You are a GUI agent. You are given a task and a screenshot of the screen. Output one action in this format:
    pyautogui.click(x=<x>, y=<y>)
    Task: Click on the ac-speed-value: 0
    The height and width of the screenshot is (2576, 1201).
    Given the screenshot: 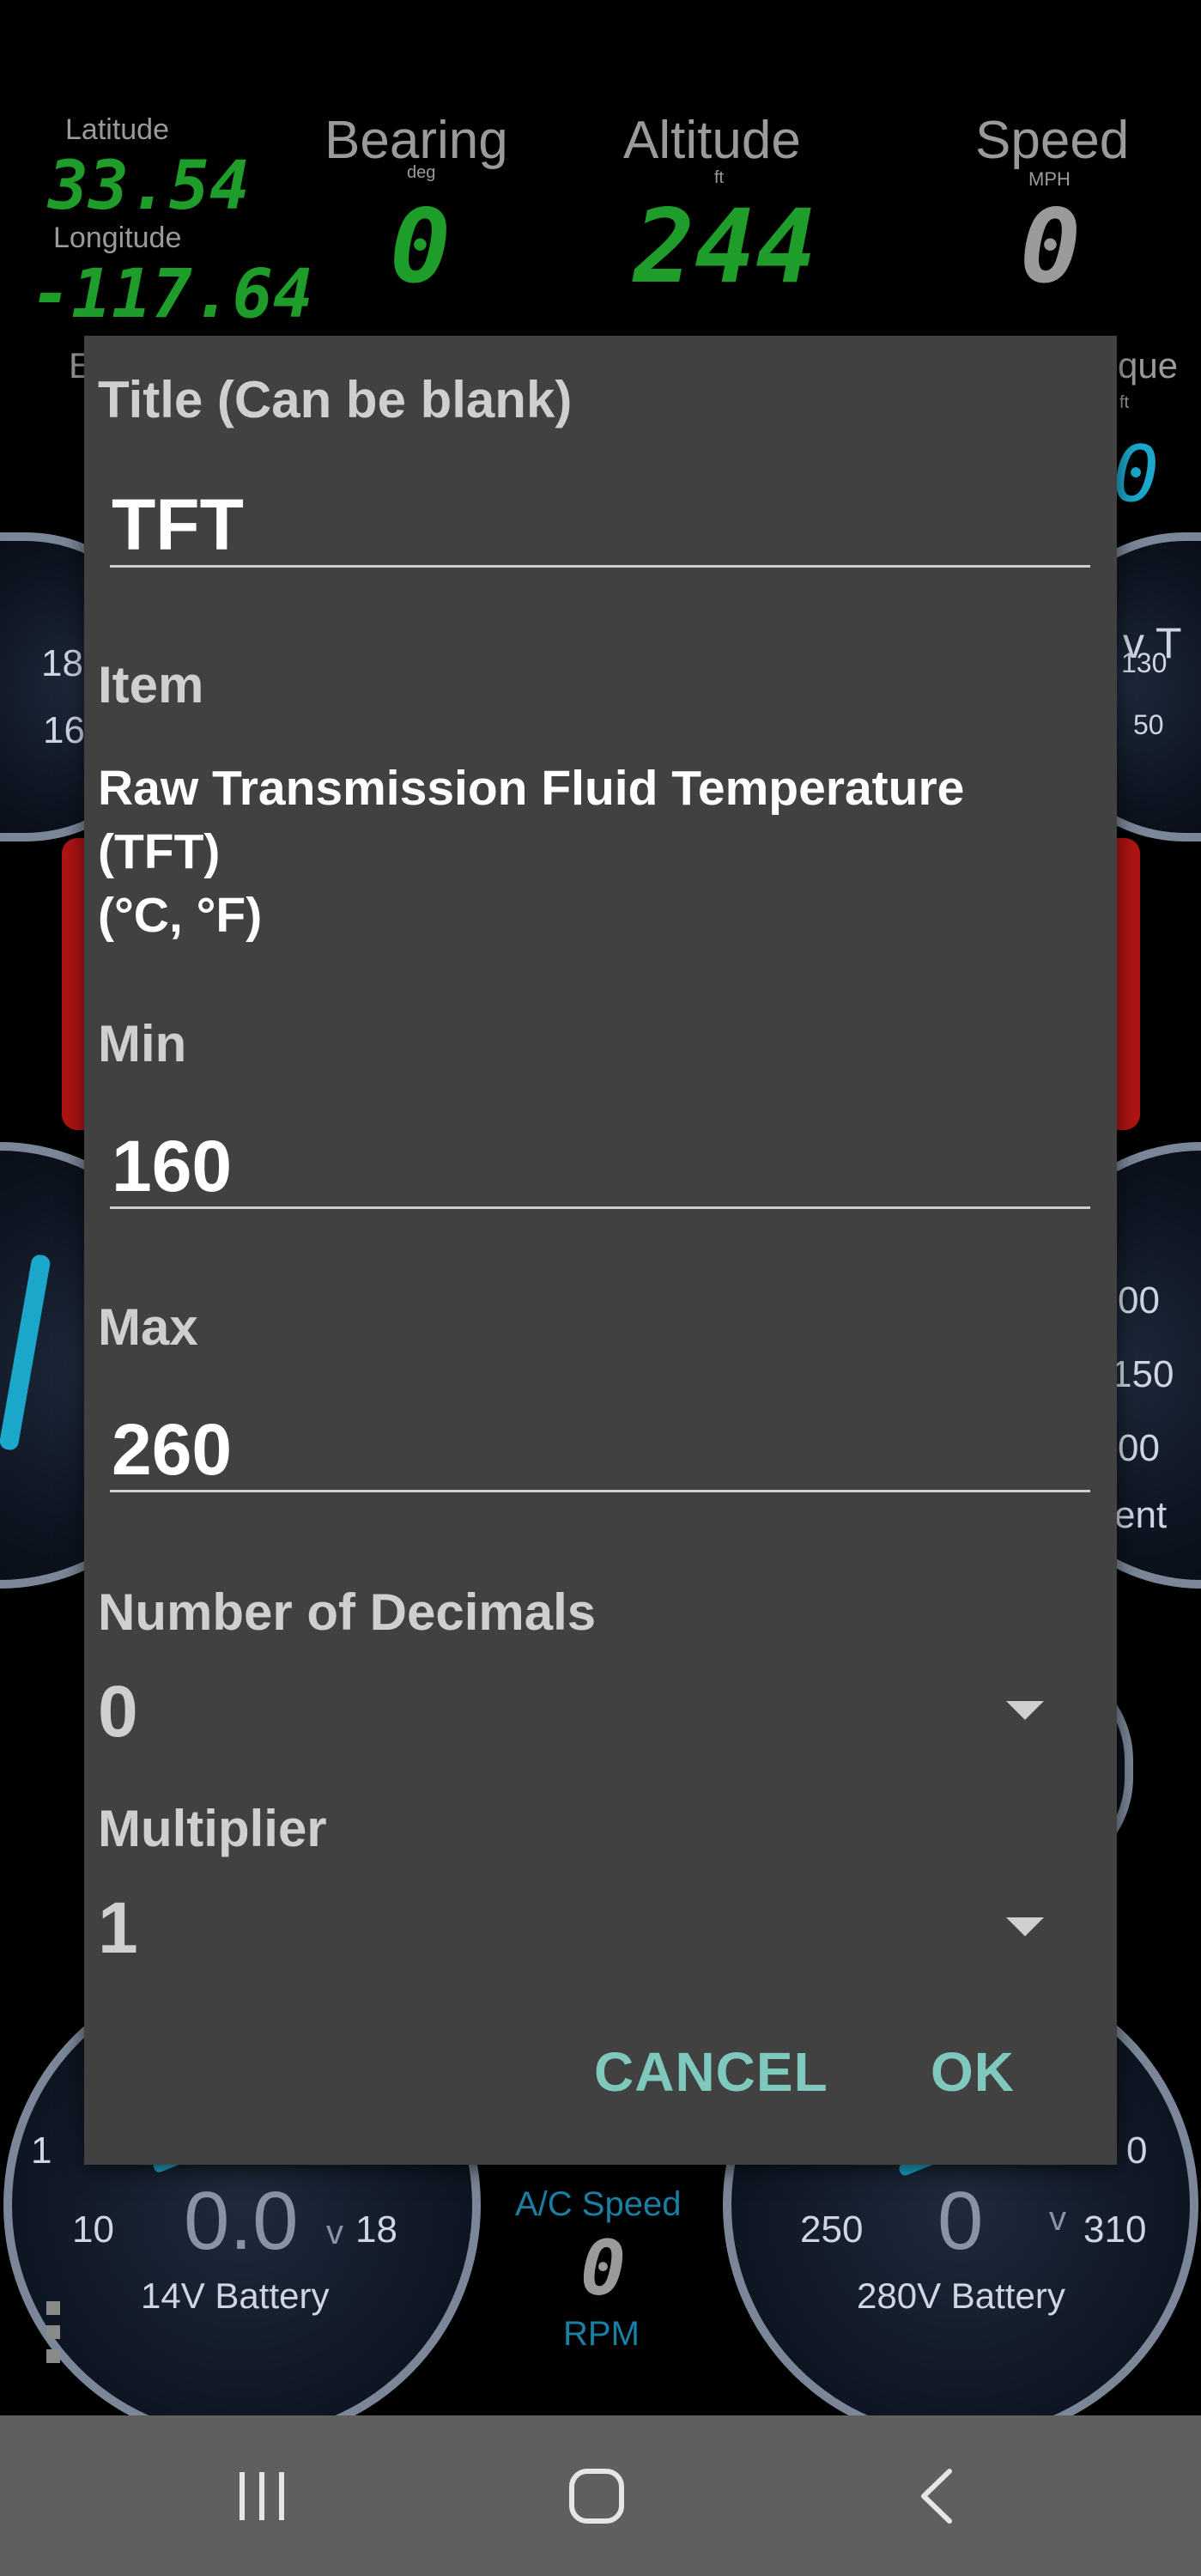 What is the action you would take?
    pyautogui.click(x=603, y=2268)
    